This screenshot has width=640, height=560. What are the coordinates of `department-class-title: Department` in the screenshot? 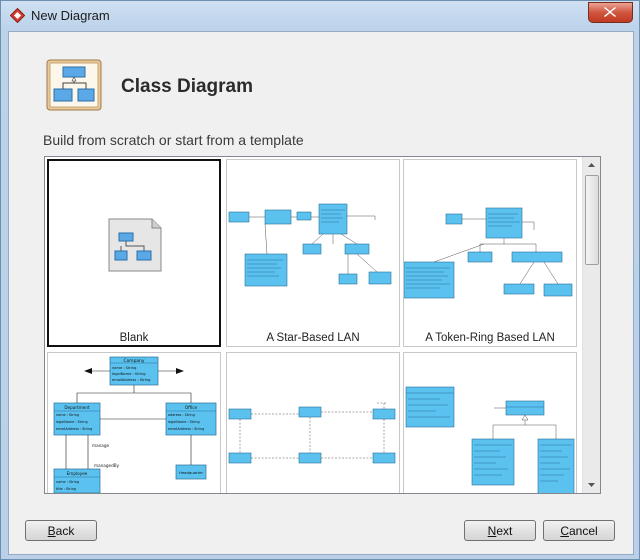 It's located at (77, 407).